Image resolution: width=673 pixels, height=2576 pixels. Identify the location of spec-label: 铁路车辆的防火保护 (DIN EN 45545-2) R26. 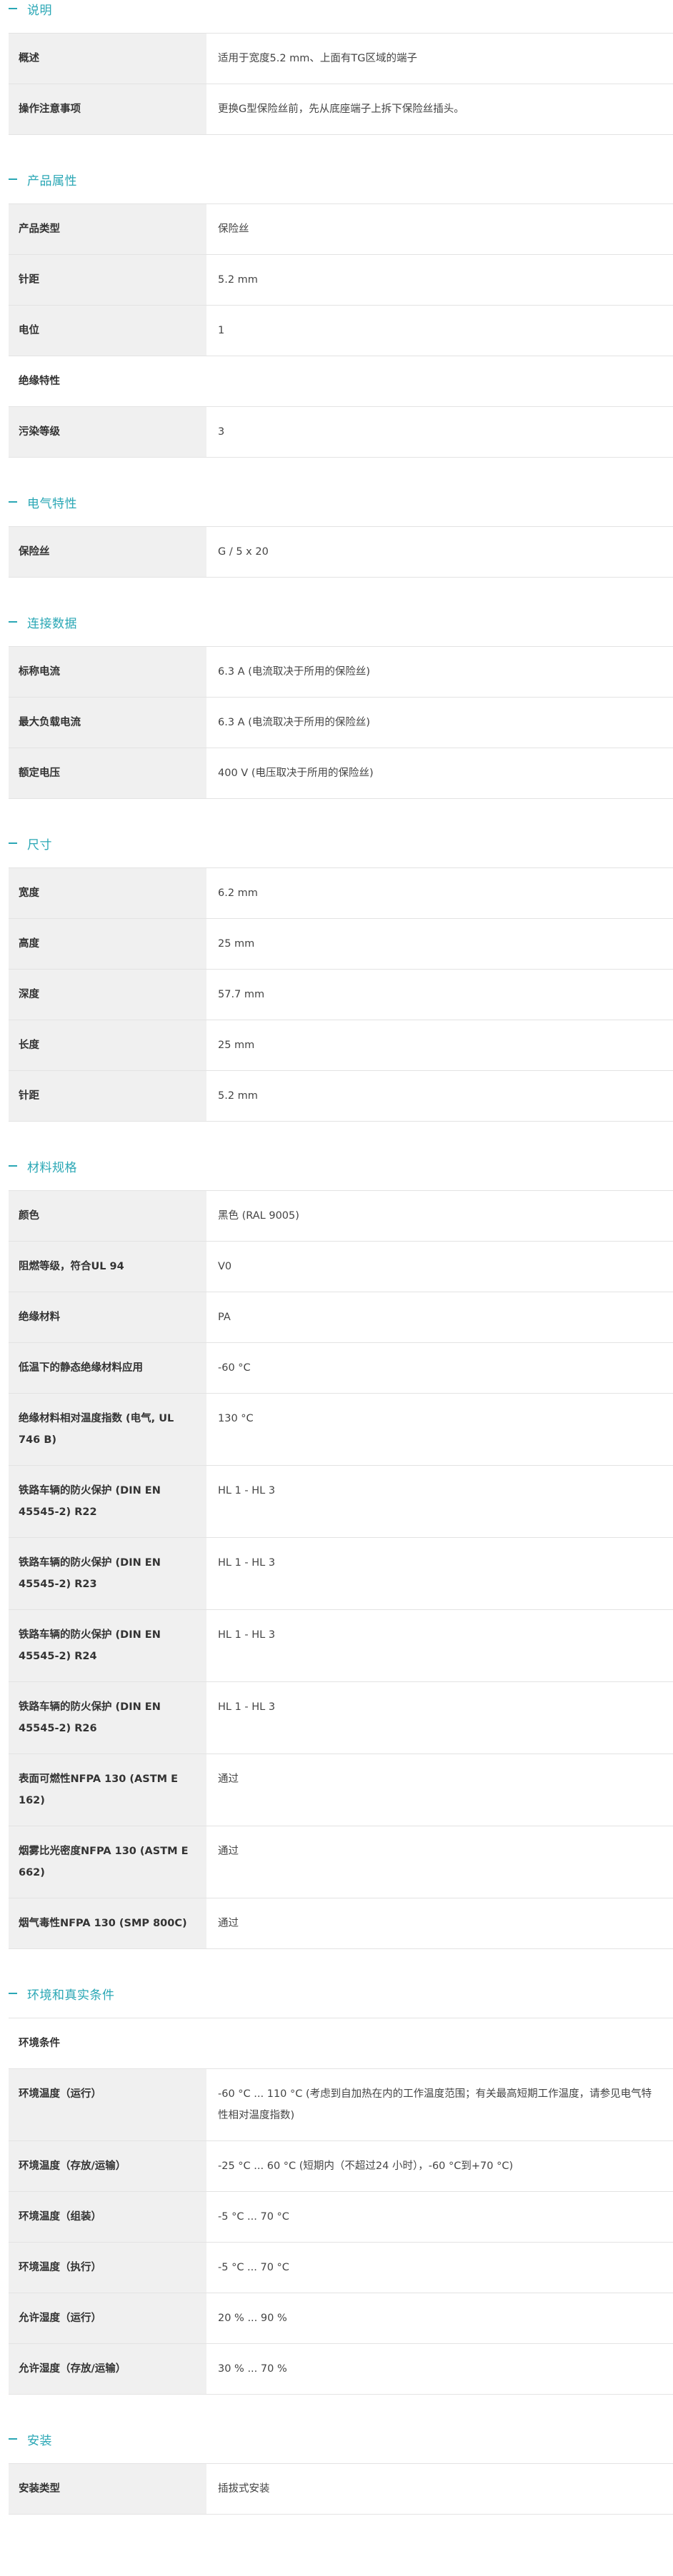
(107, 1718).